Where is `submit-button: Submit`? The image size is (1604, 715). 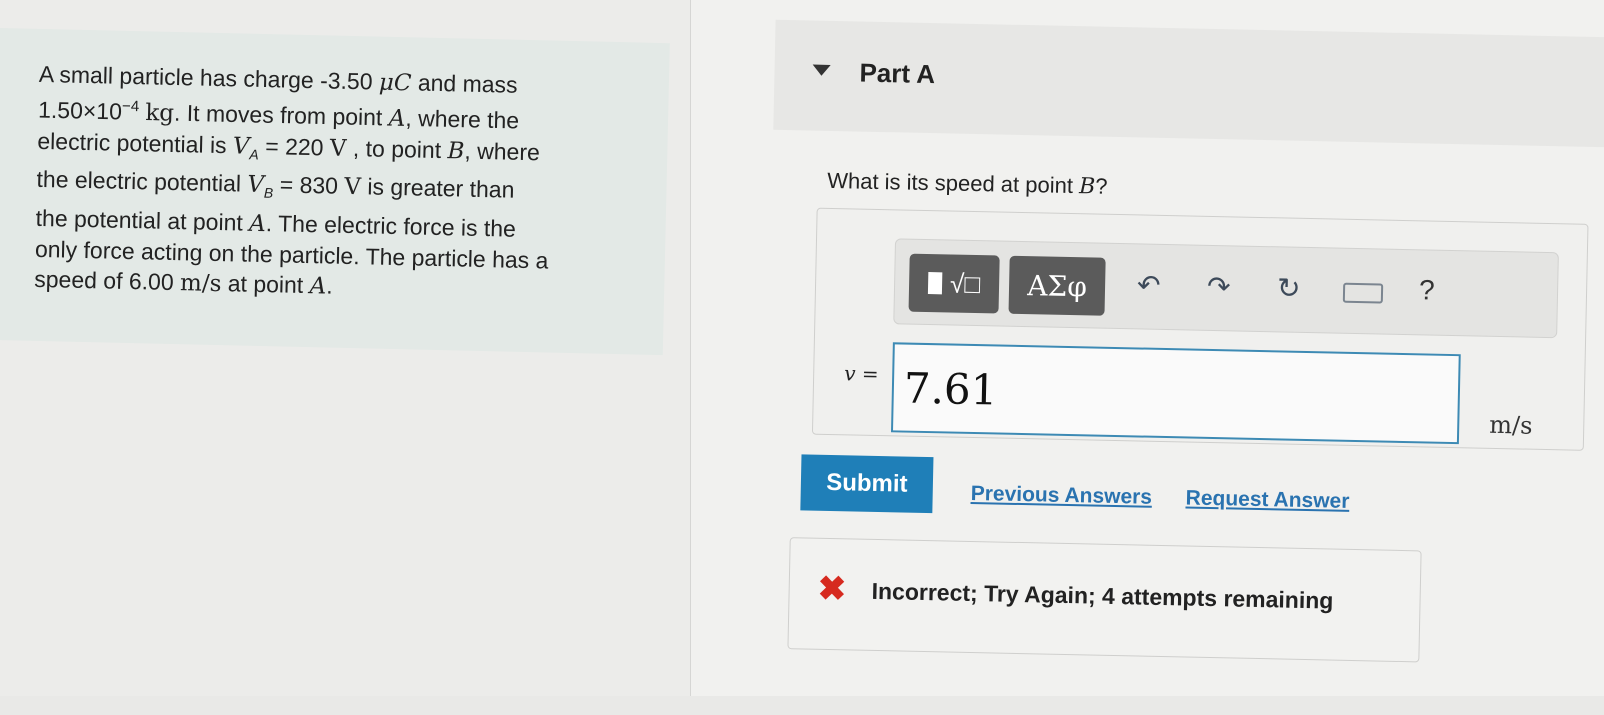
submit-button: Submit is located at coordinates (867, 484).